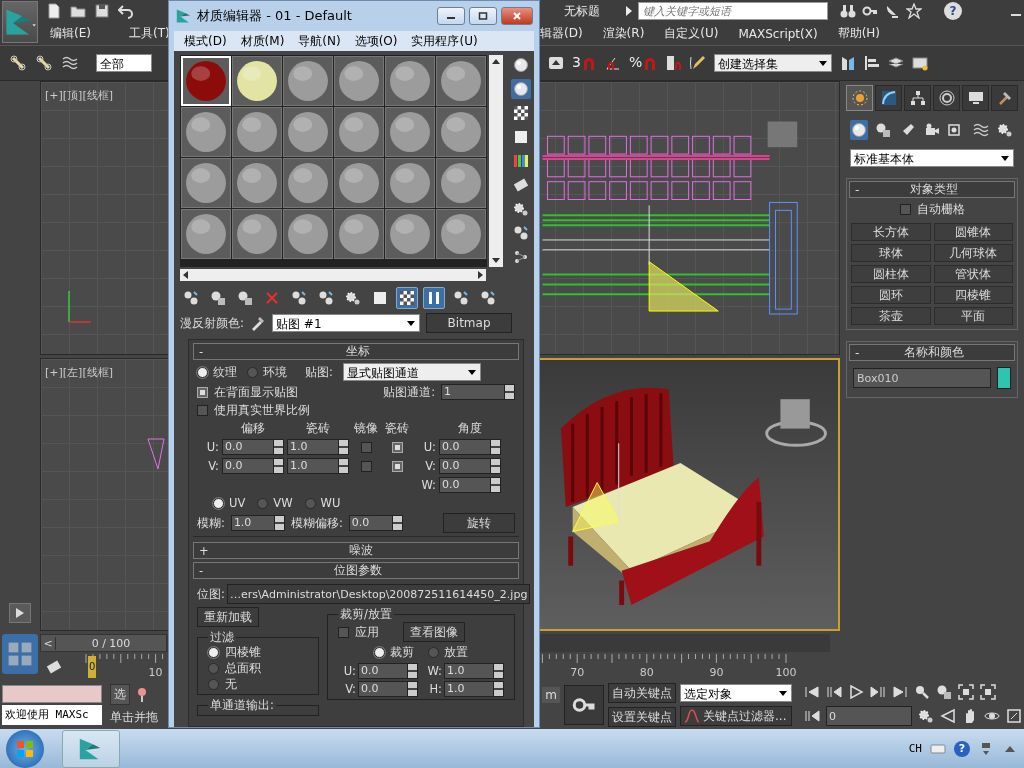  Describe the element at coordinates (211, 594) in the screenshot. I see `field-label: 位图:` at that location.